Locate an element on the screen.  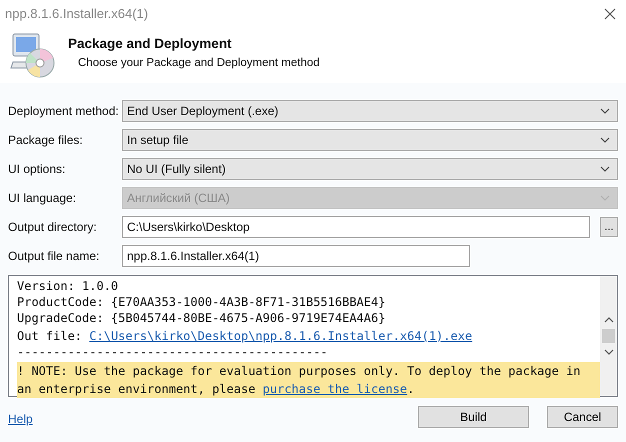
scrollbar is located at coordinates (608, 336).